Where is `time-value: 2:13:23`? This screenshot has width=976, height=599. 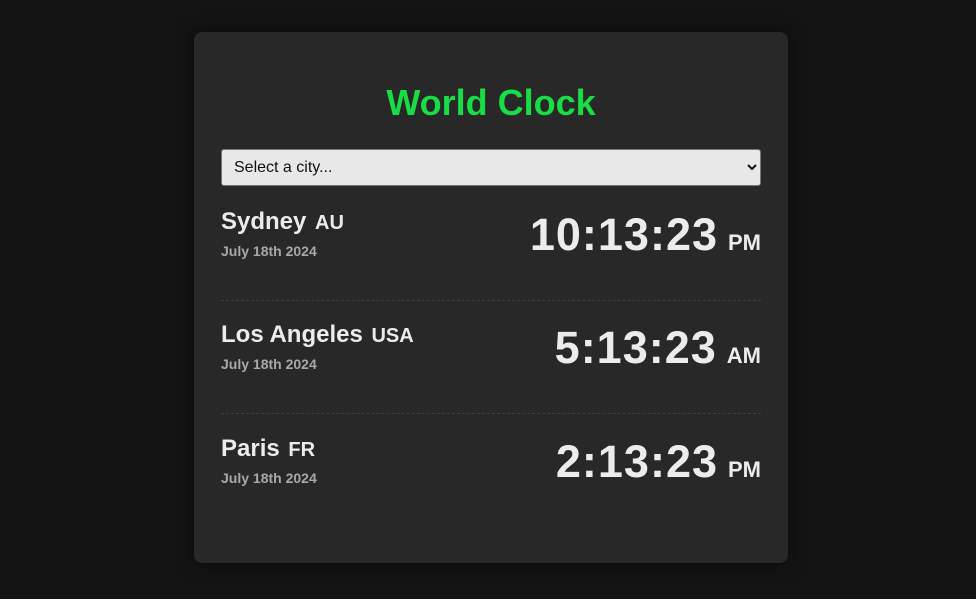
time-value: 2:13:23 is located at coordinates (636, 461).